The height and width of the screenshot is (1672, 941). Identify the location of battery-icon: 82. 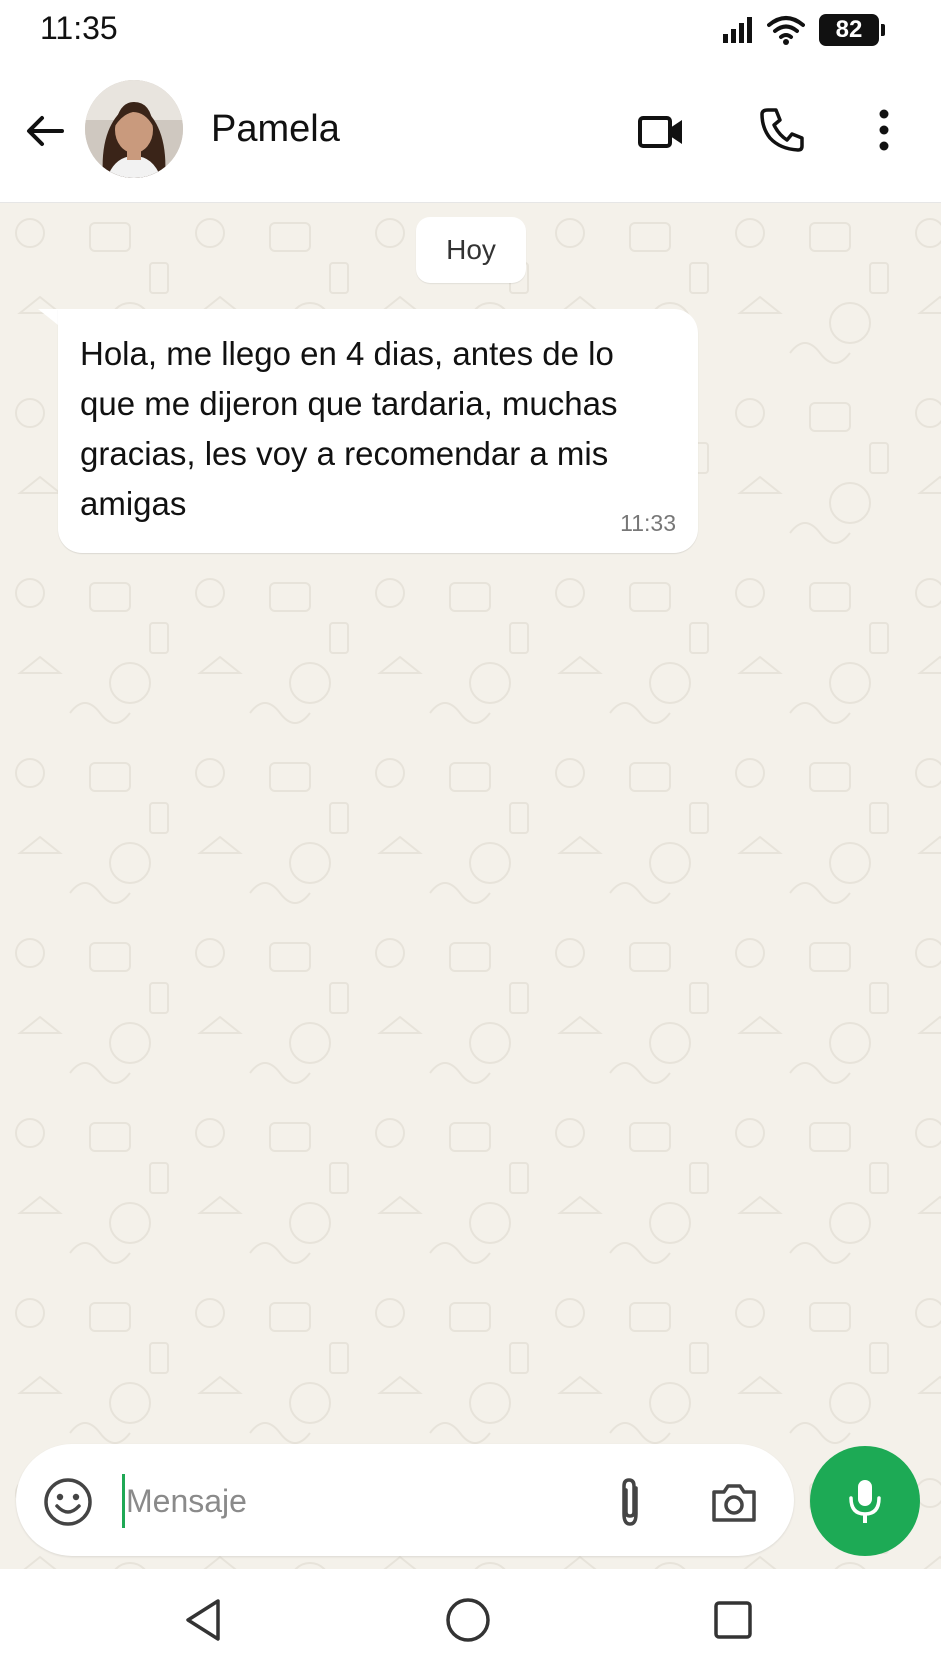
(852, 30).